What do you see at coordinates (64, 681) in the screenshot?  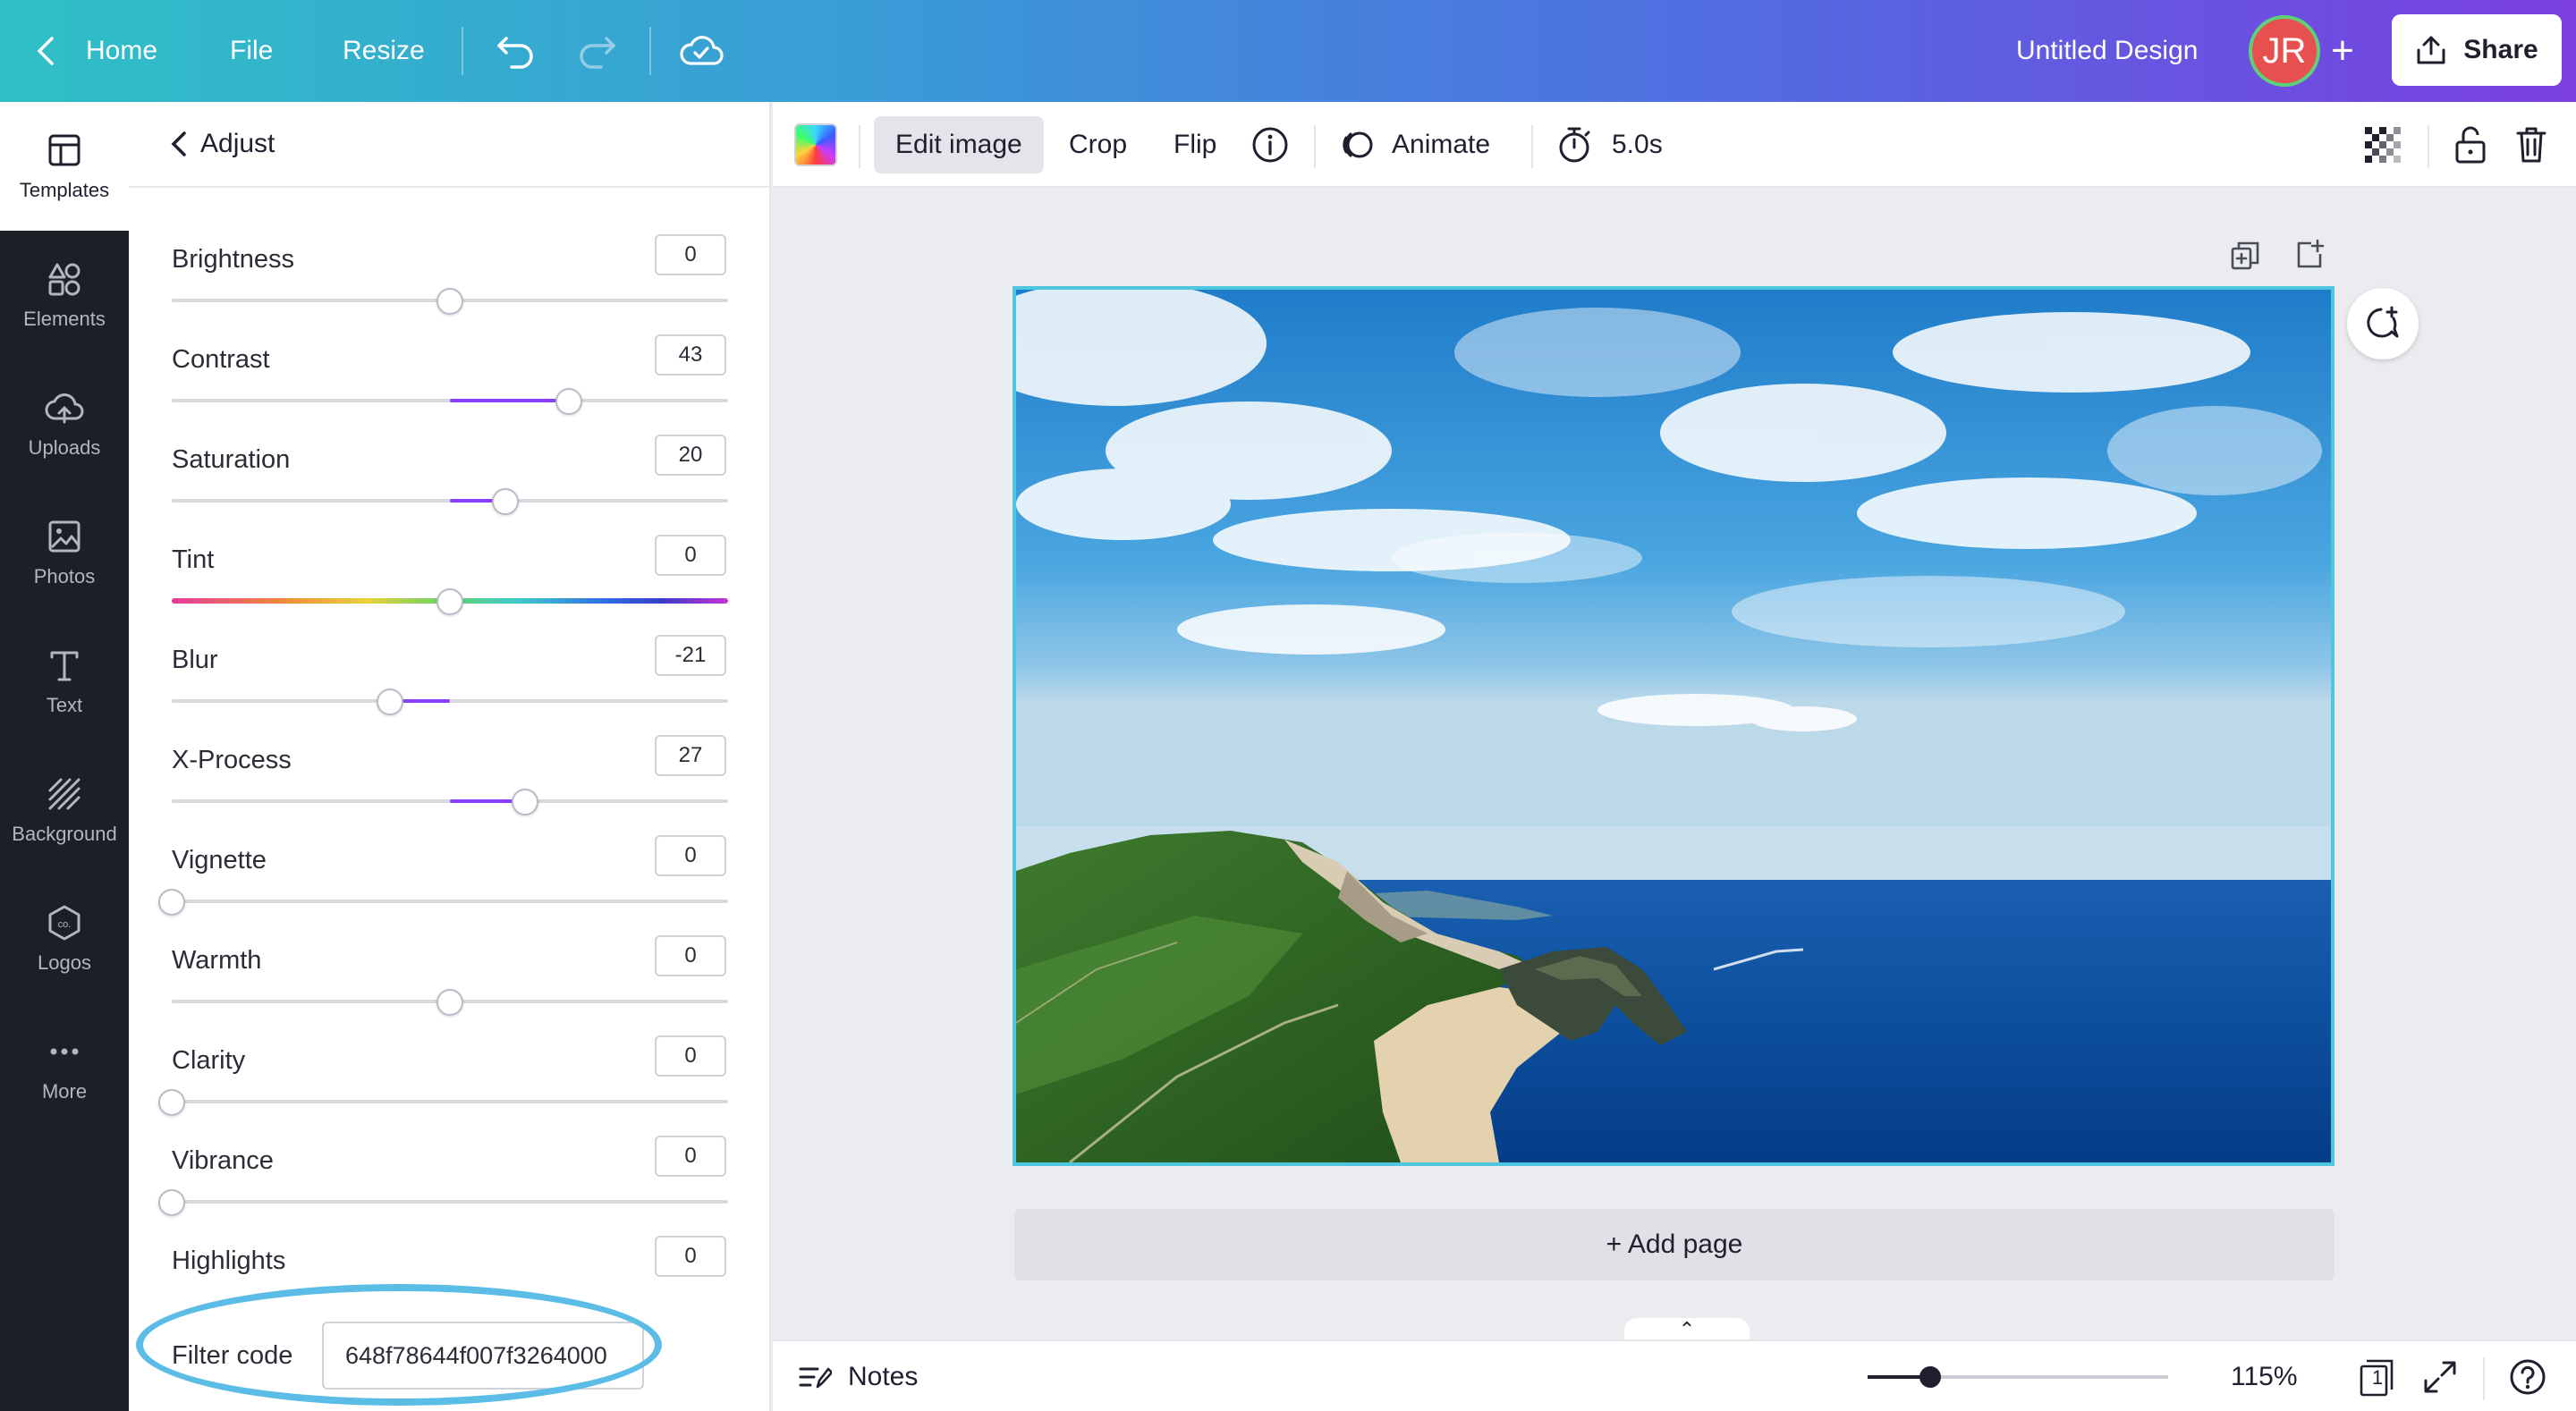 I see `nav-item-text: Text` at bounding box center [64, 681].